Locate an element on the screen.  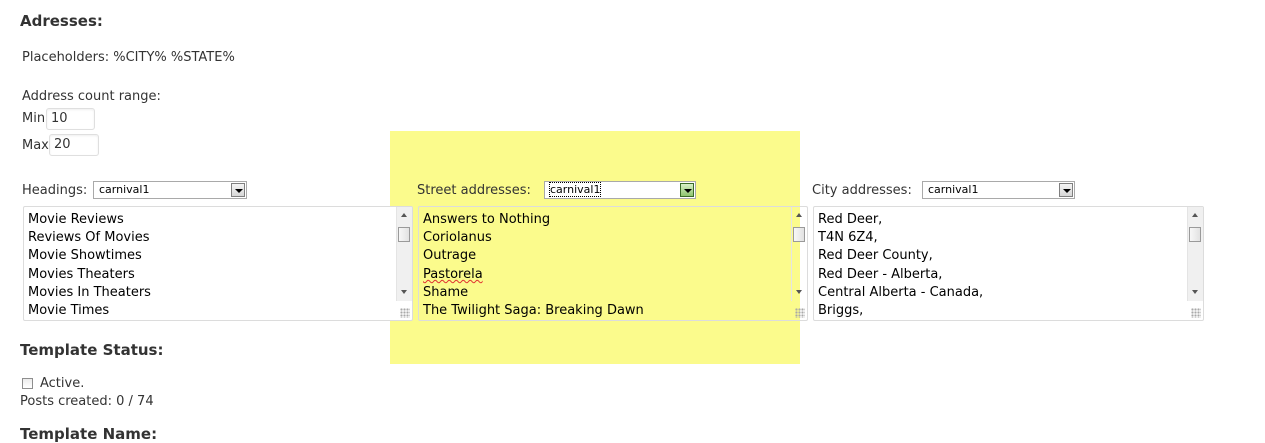
addresses-heading: Adresses: is located at coordinates (61, 21).